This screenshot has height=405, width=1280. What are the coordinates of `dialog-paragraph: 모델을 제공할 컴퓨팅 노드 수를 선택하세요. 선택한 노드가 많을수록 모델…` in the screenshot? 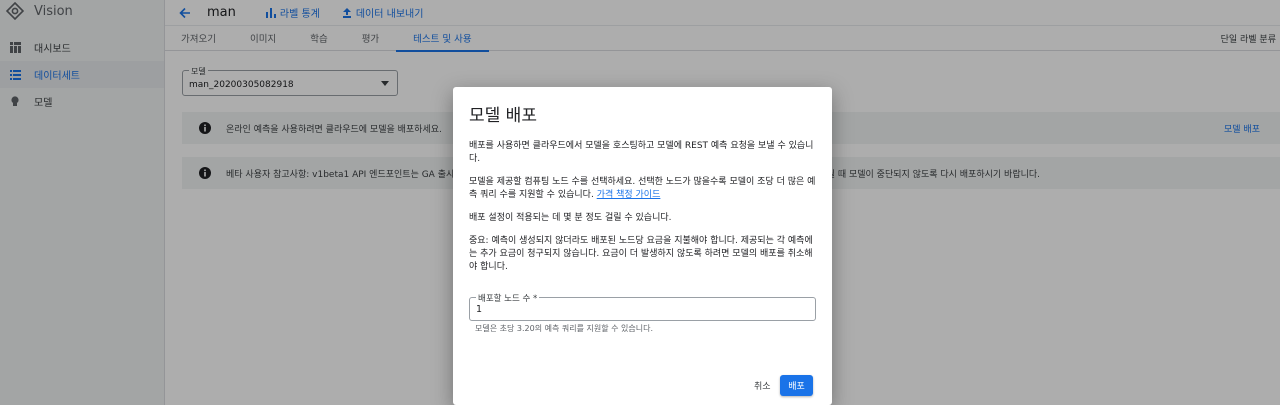 It's located at (643, 189).